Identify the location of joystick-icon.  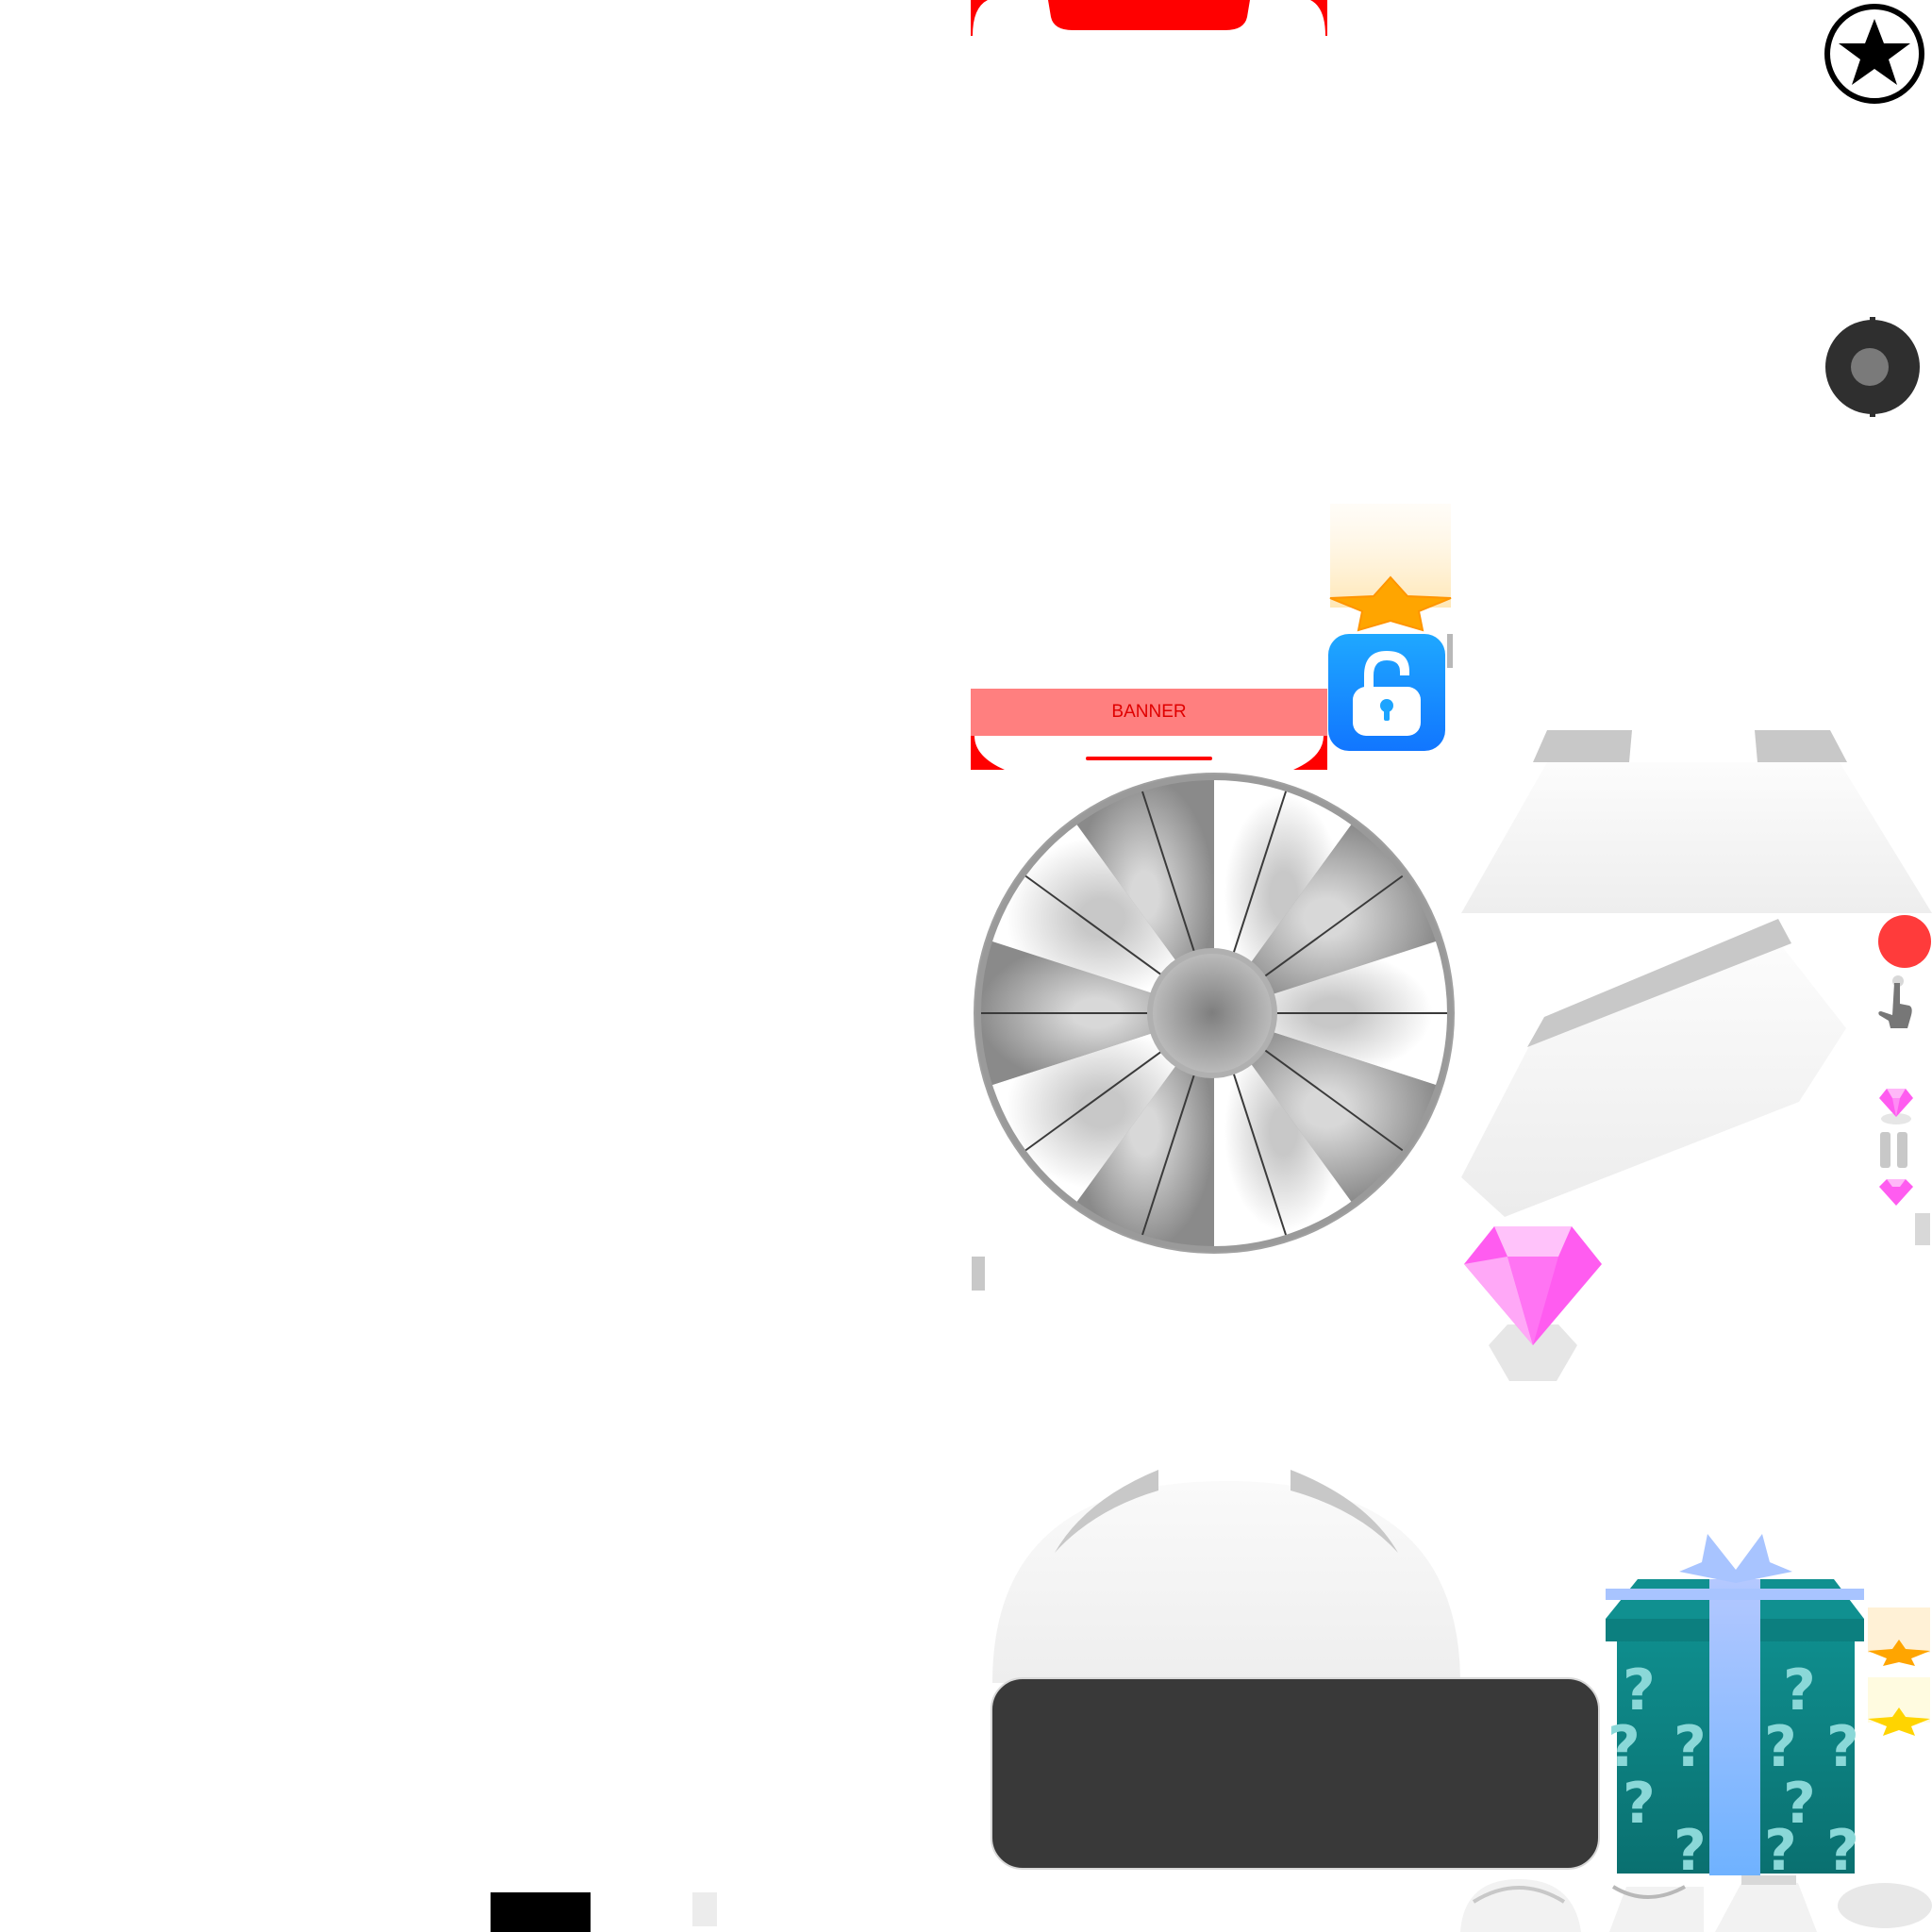
(1873, 367).